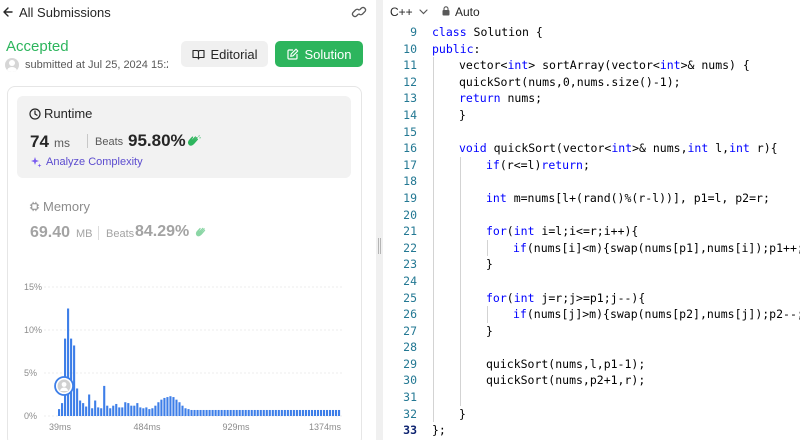 This screenshot has height=440, width=800. What do you see at coordinates (359, 12) in the screenshot?
I see `link-icon` at bounding box center [359, 12].